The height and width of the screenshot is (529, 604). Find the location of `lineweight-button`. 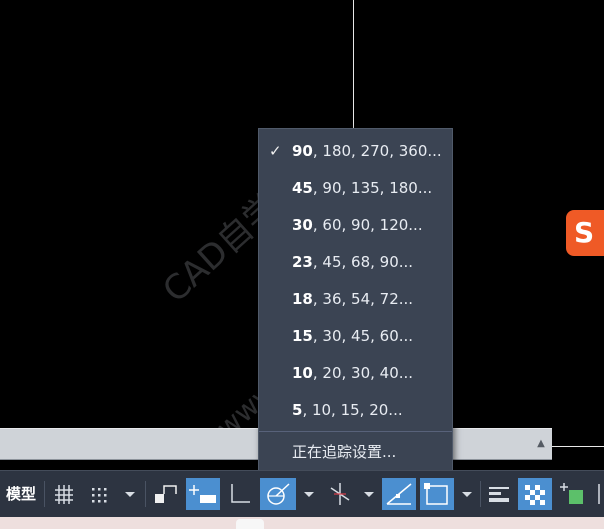

lineweight-button is located at coordinates (499, 494).